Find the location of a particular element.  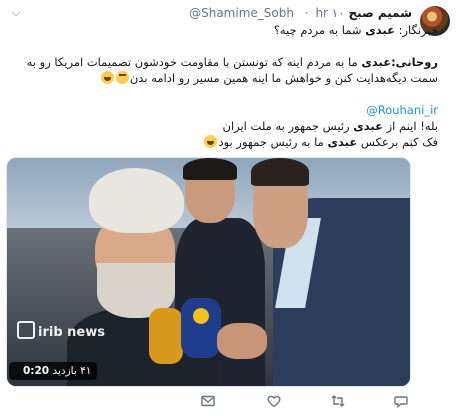

heart-icon is located at coordinates (274, 401).